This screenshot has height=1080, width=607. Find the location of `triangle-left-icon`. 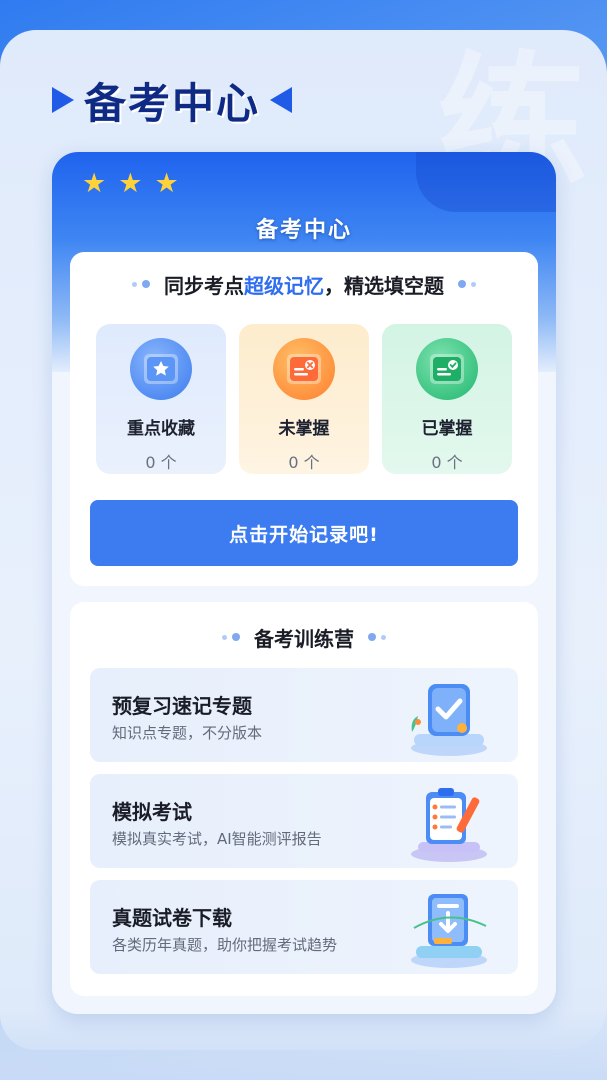

triangle-left-icon is located at coordinates (281, 100).